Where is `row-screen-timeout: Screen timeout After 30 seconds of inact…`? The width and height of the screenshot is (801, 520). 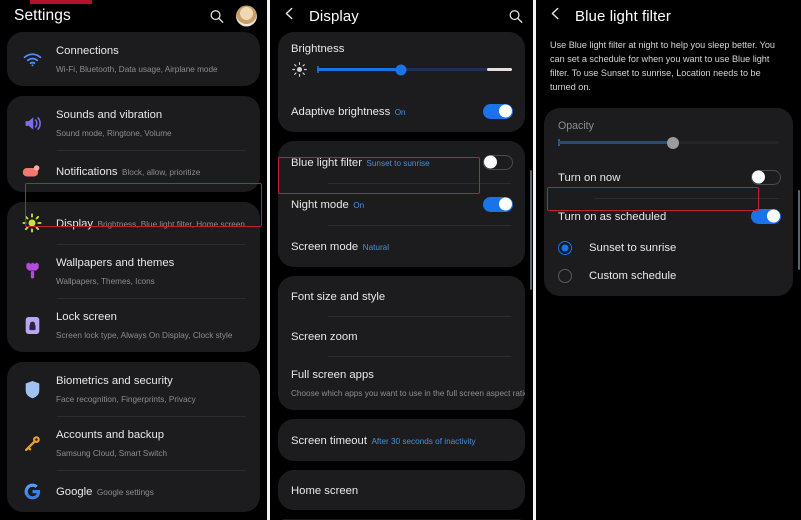
row-screen-timeout: Screen timeout After 30 seconds of inact… is located at coordinates (401, 440).